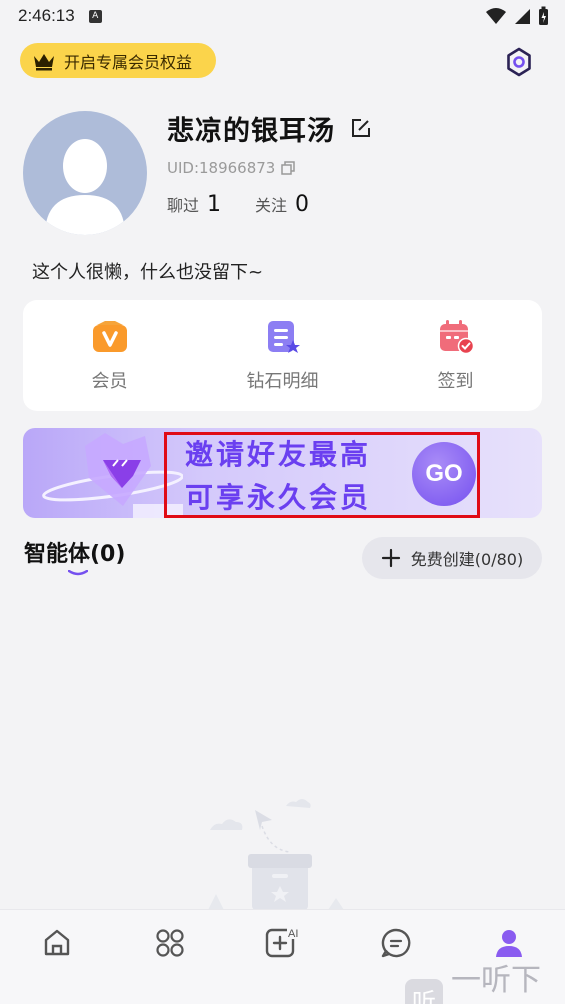  Describe the element at coordinates (424, 991) in the screenshot. I see `watermark-logo: 听` at that location.